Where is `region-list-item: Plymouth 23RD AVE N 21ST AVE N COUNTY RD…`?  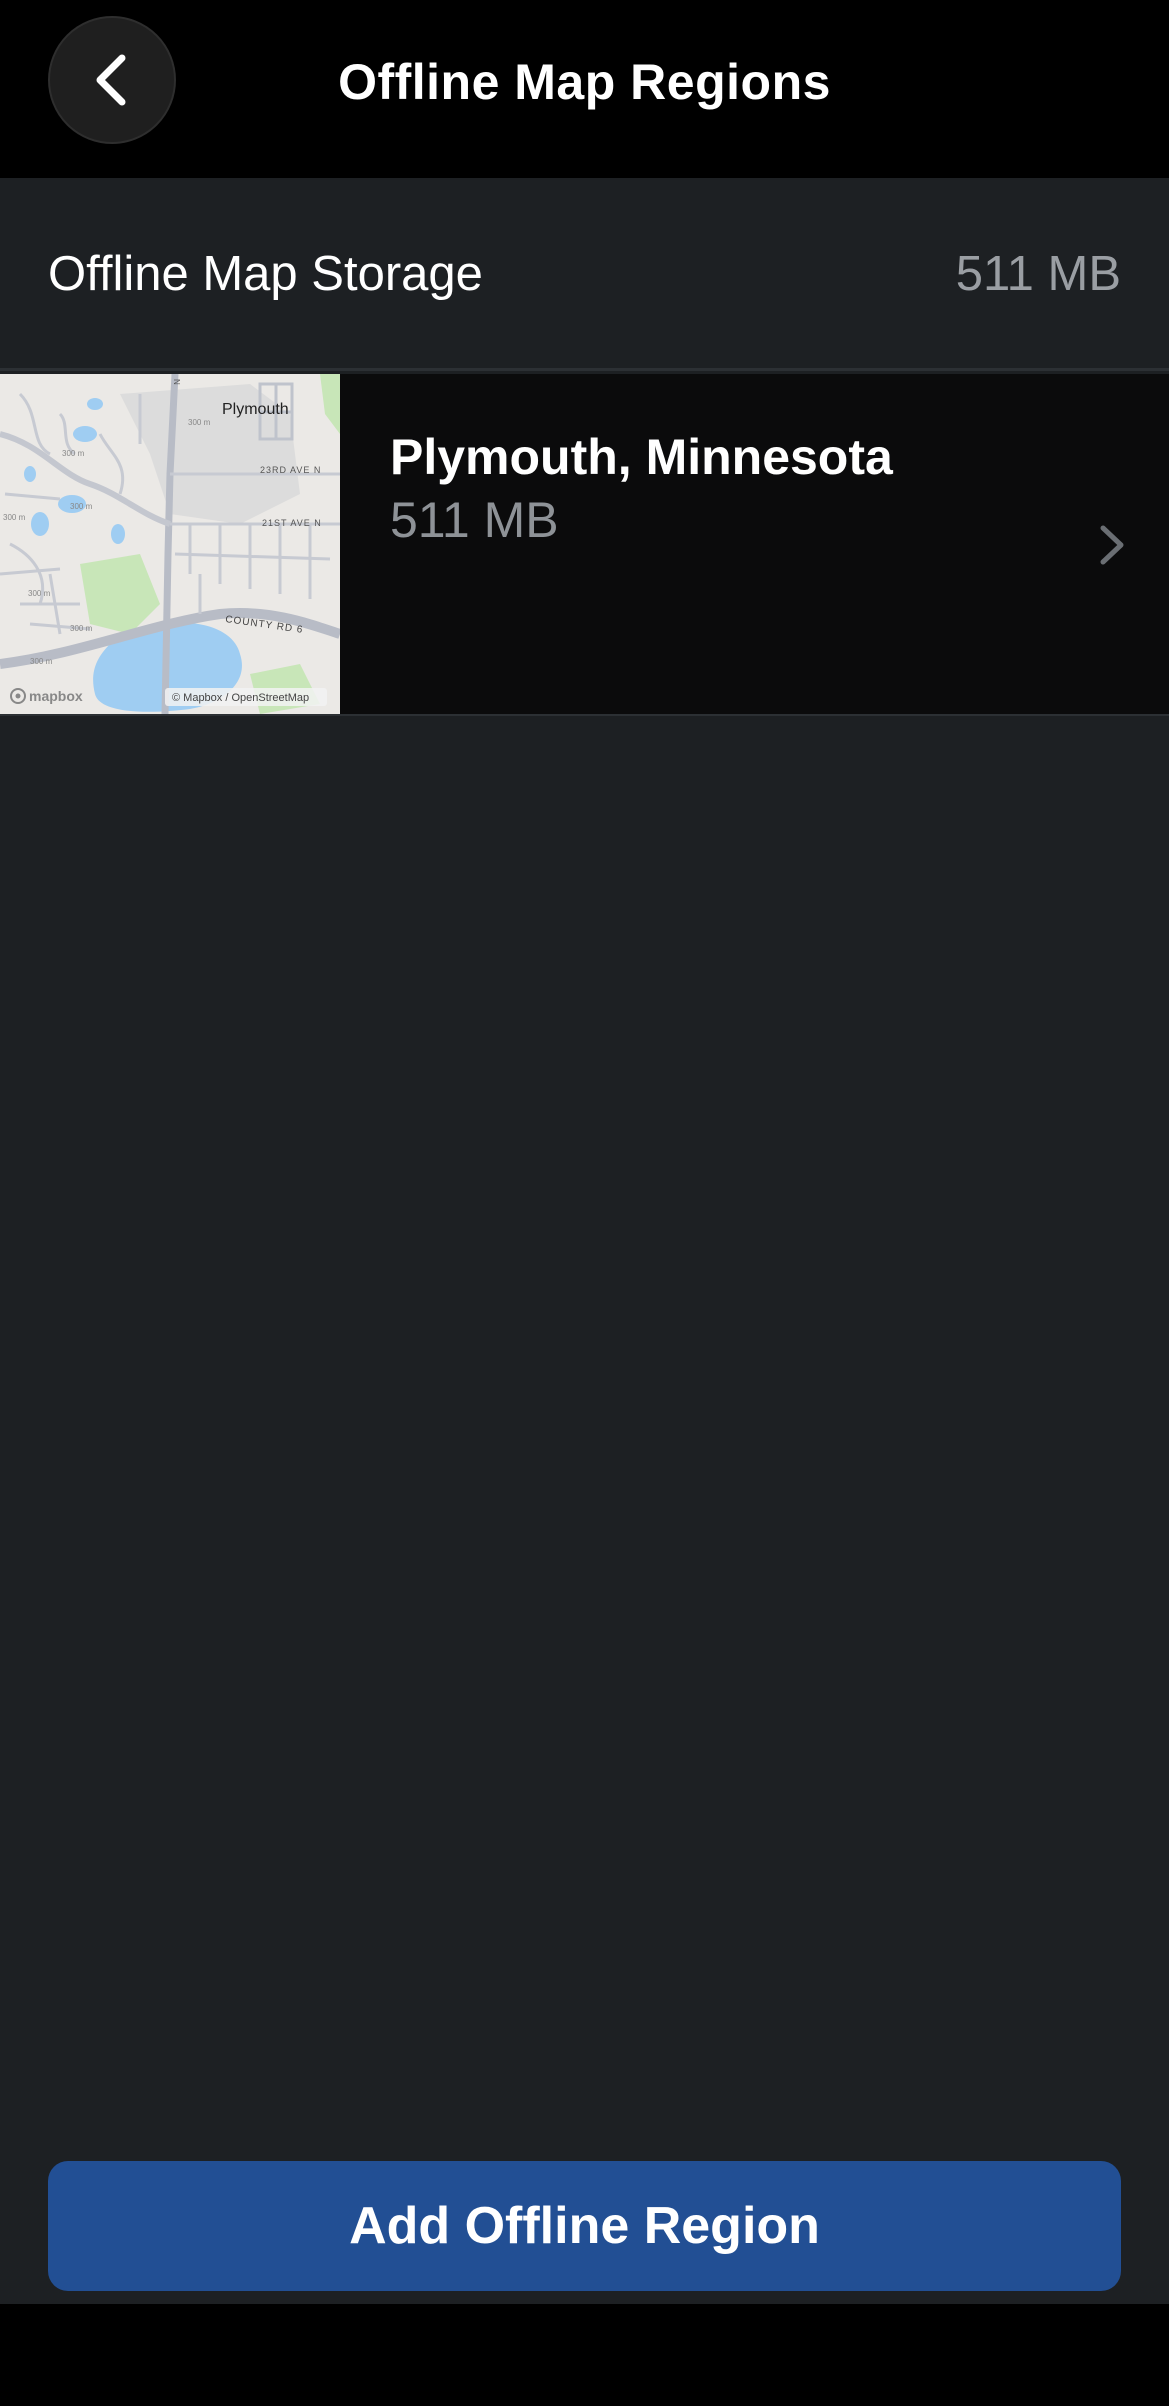 region-list-item: Plymouth 23RD AVE N 21ST AVE N COUNTY RD… is located at coordinates (584, 545).